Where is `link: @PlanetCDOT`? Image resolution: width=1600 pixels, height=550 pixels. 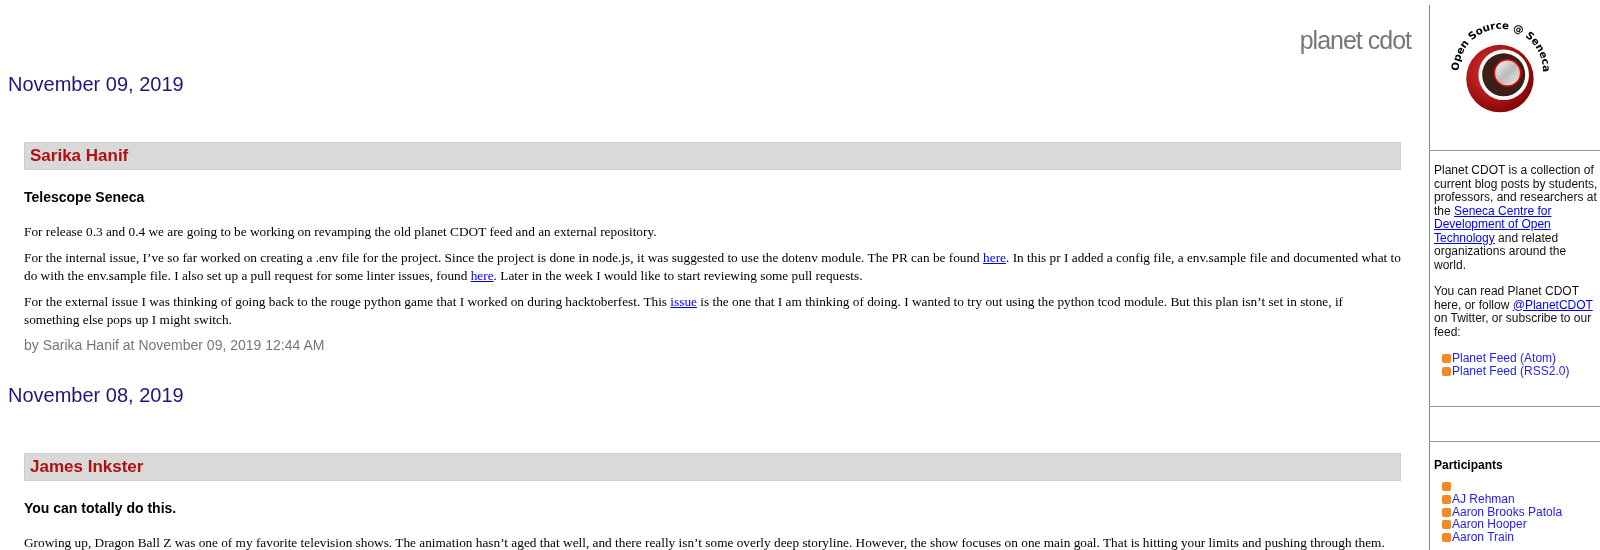 link: @PlanetCDOT is located at coordinates (1552, 304).